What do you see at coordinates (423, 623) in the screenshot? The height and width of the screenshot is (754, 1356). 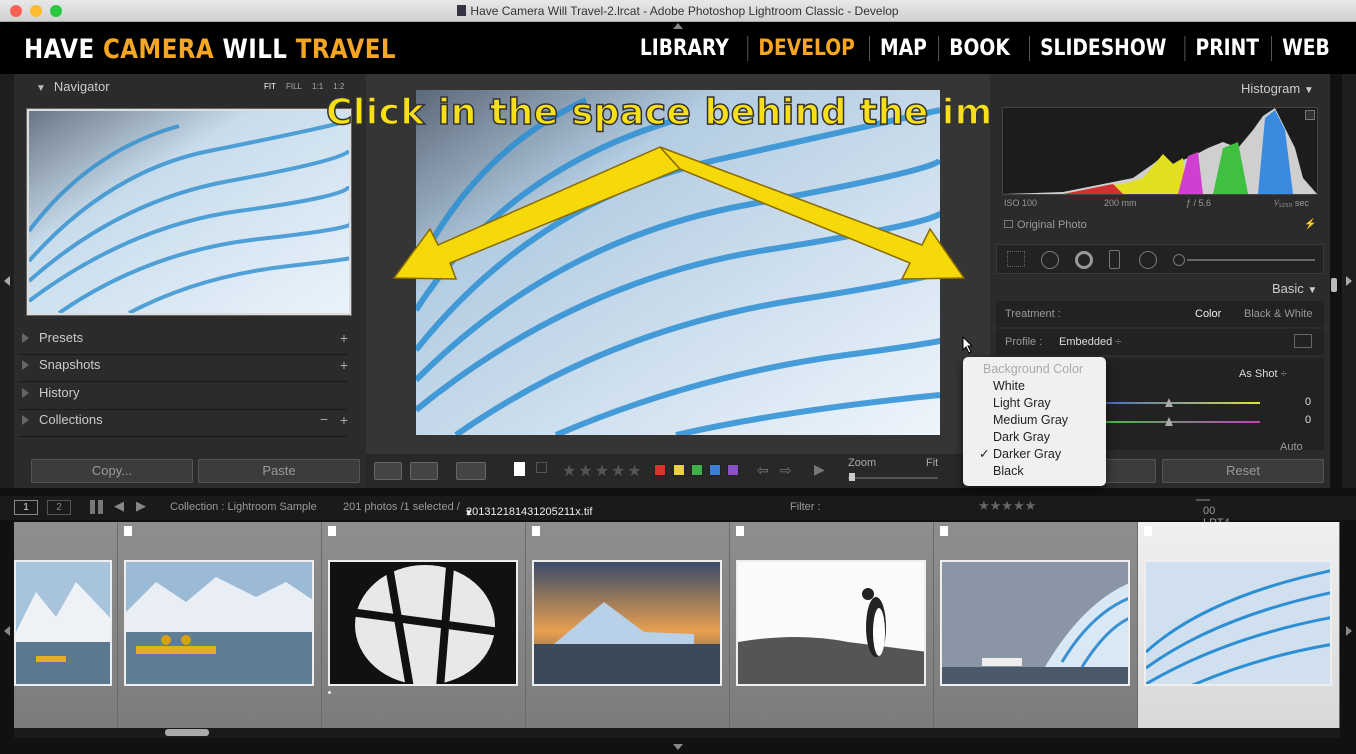 I see `thumbnail-bw-ice` at bounding box center [423, 623].